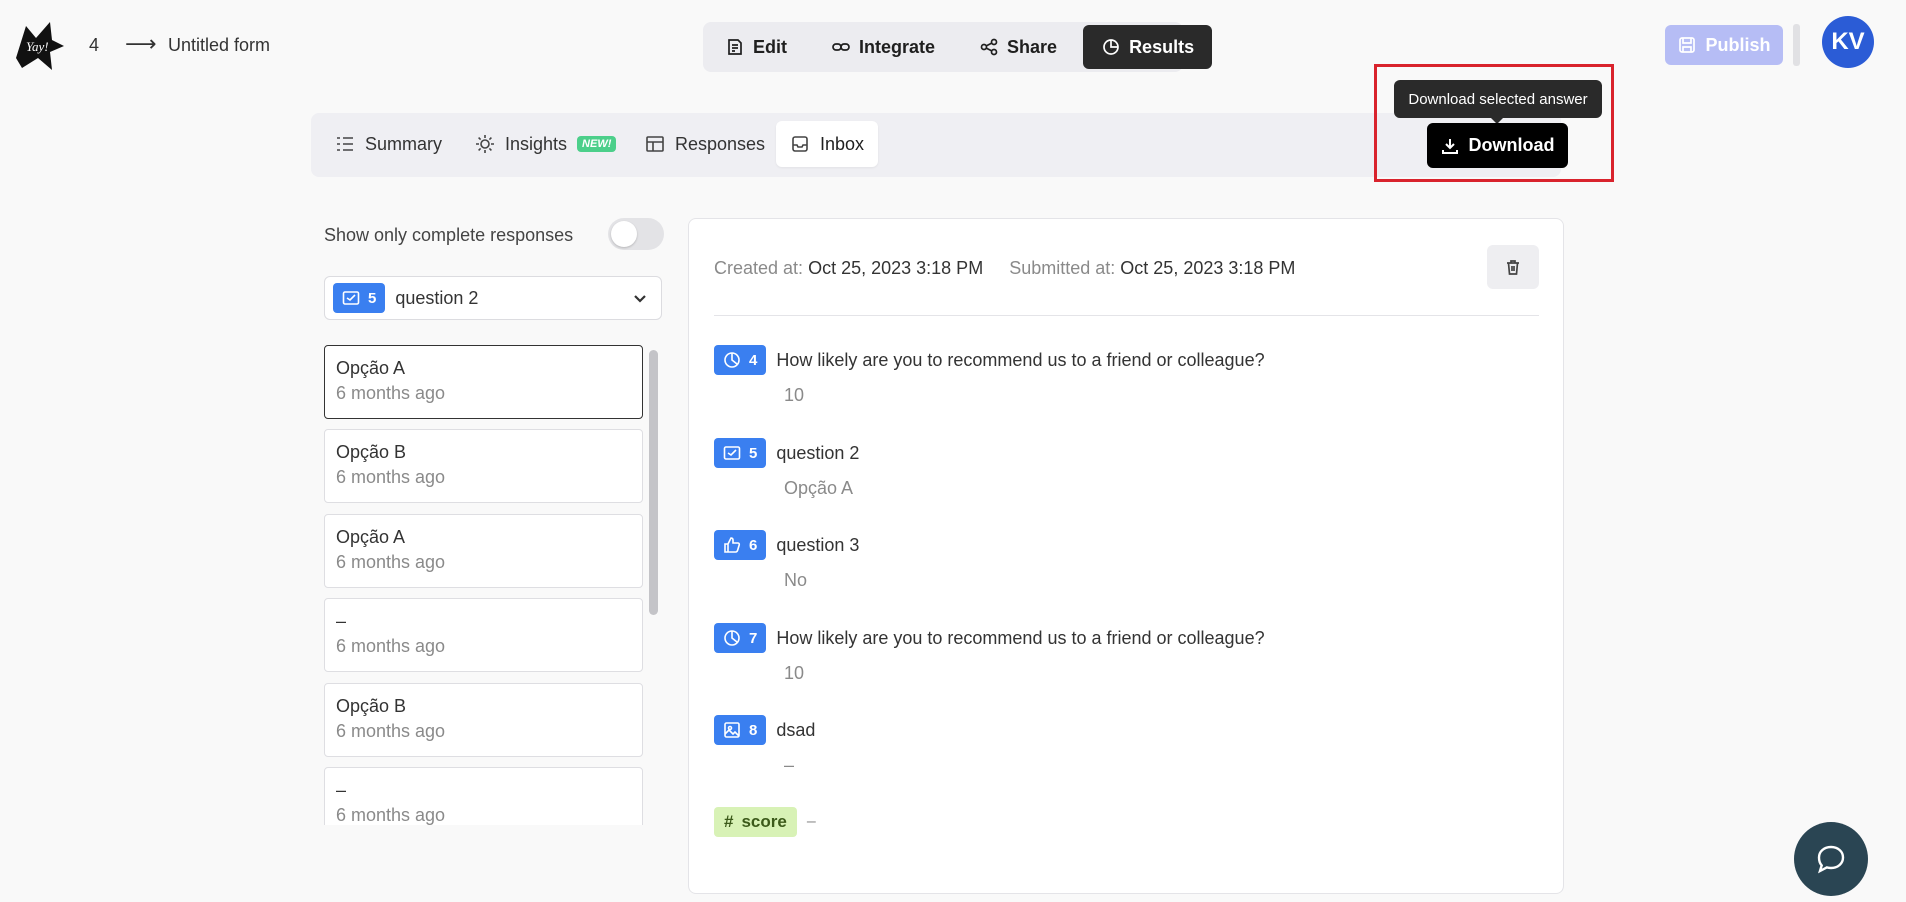 The width and height of the screenshot is (1906, 902). Describe the element at coordinates (1162, 46) in the screenshot. I see `nav-results-label: Results` at that location.